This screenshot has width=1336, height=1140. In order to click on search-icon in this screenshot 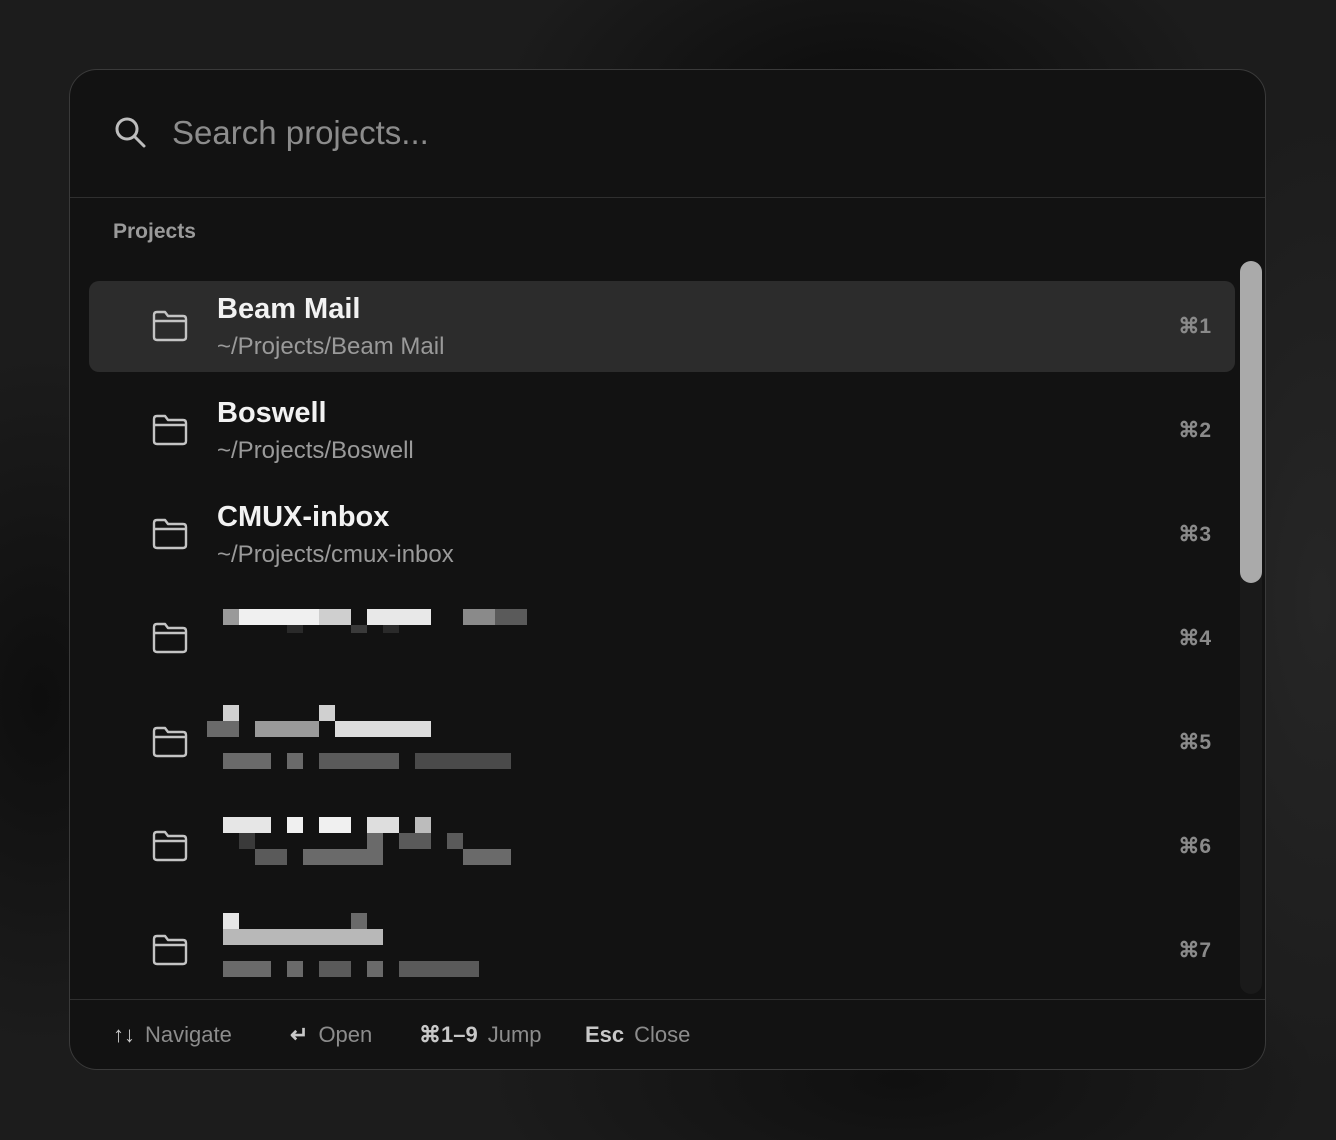, I will do `click(130, 132)`.